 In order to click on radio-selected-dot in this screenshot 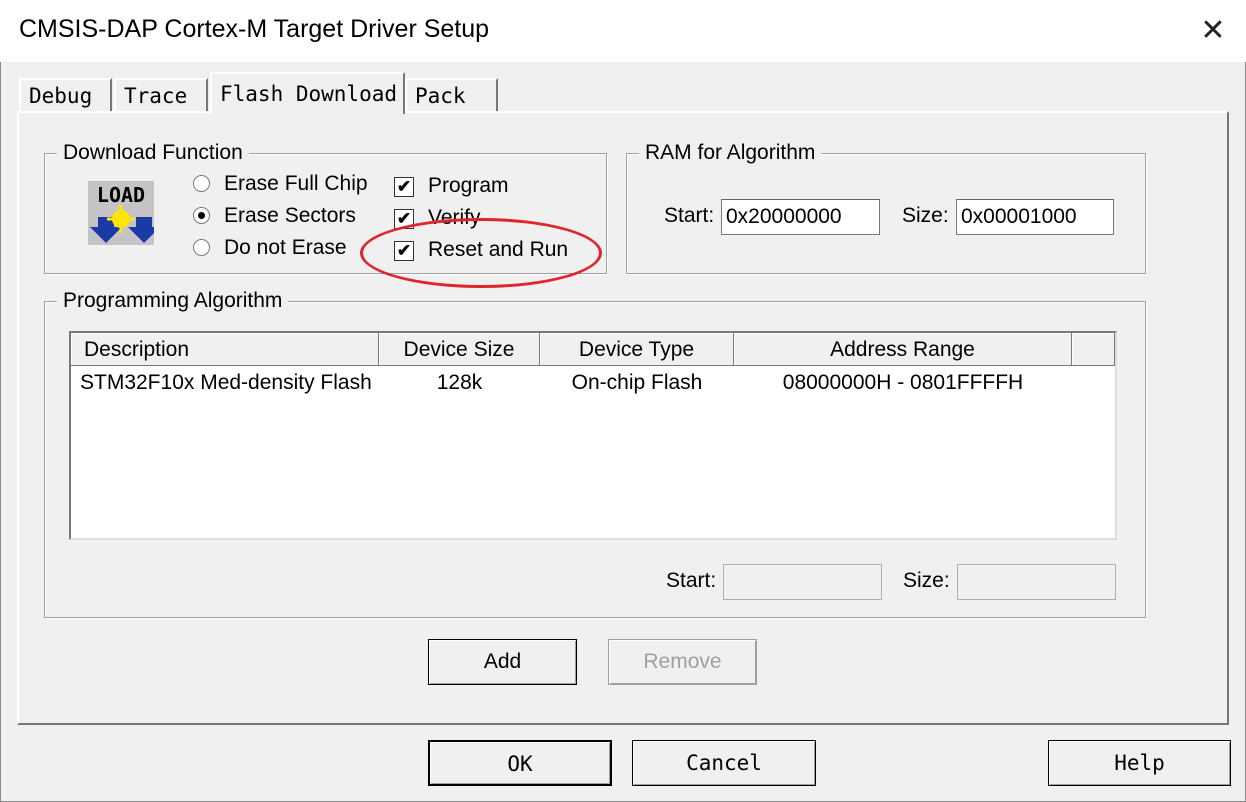, I will do `click(201, 215)`.